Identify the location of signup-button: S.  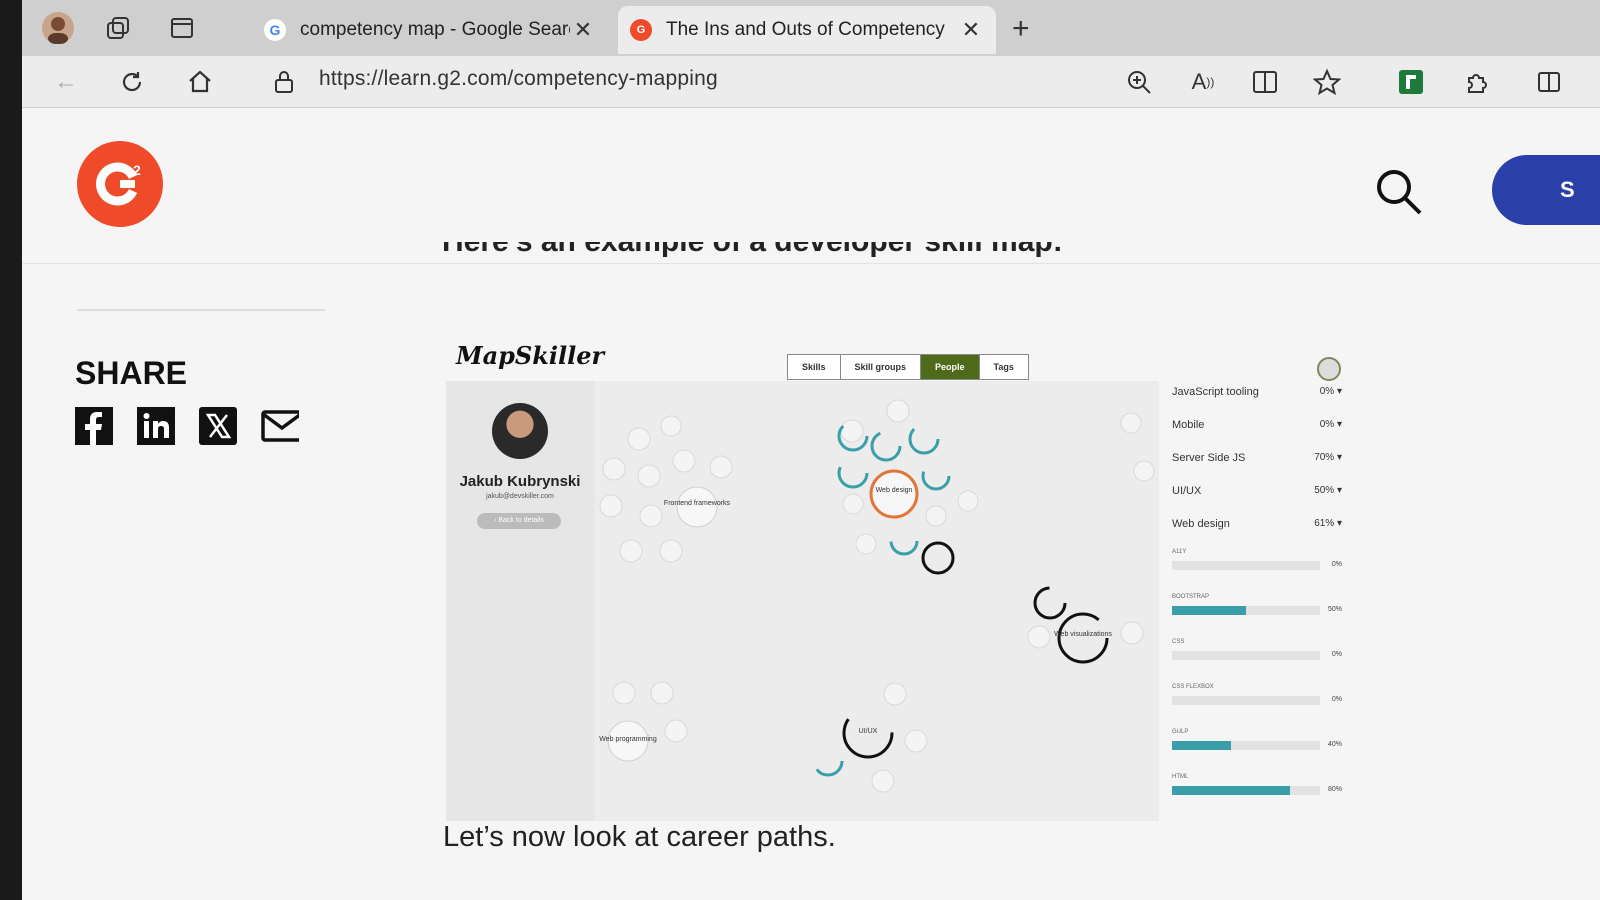
(1546, 190).